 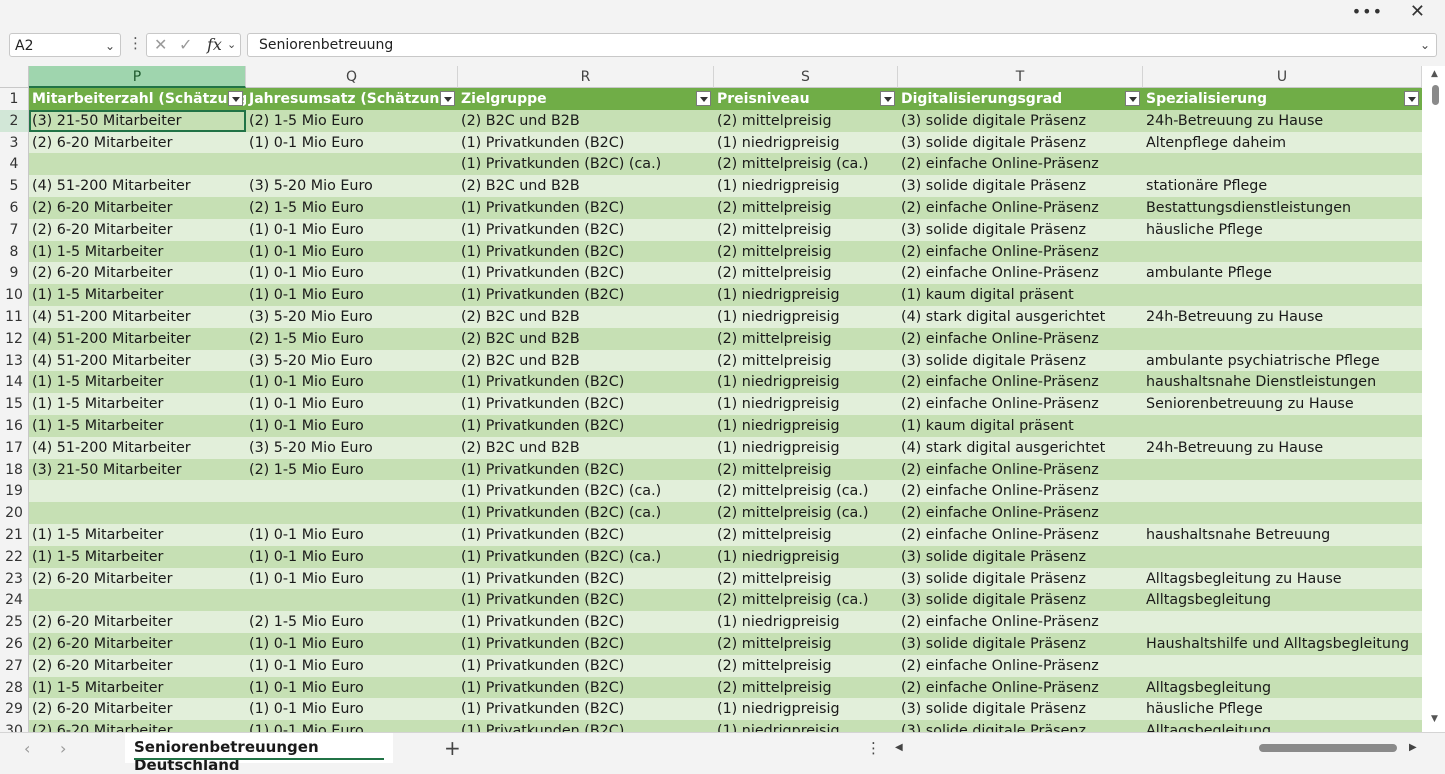 I want to click on column-header-q: Q, so click(x=352, y=77).